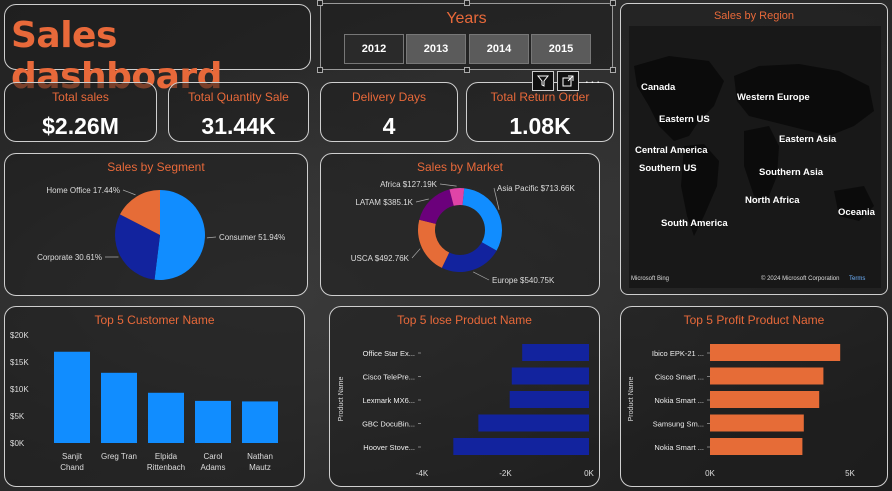  I want to click on focus-mode-icon, so click(568, 81).